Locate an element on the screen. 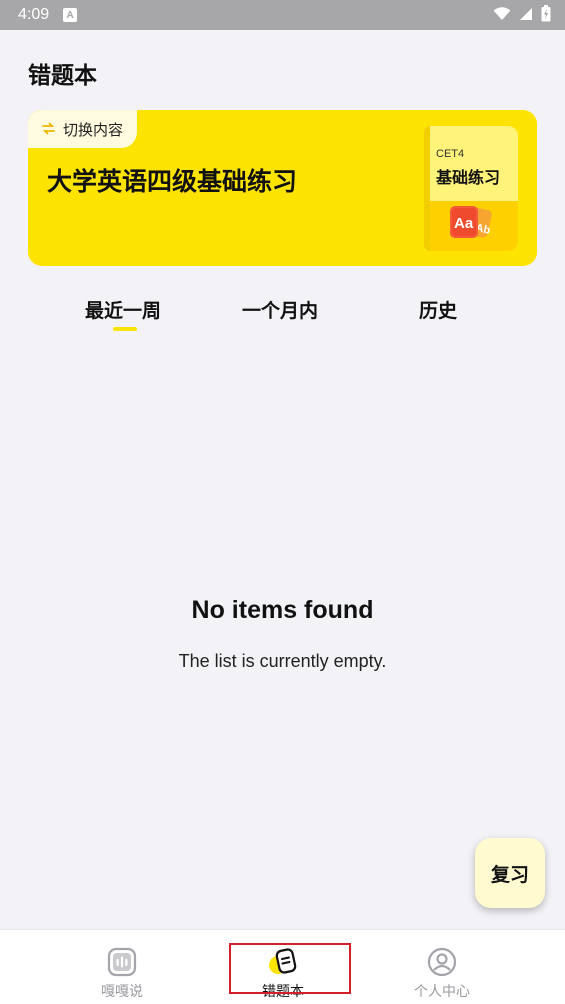 This screenshot has height=1004, width=565. course-book-cover: CET4 基础练习 Ab Aa is located at coordinates (471, 188).